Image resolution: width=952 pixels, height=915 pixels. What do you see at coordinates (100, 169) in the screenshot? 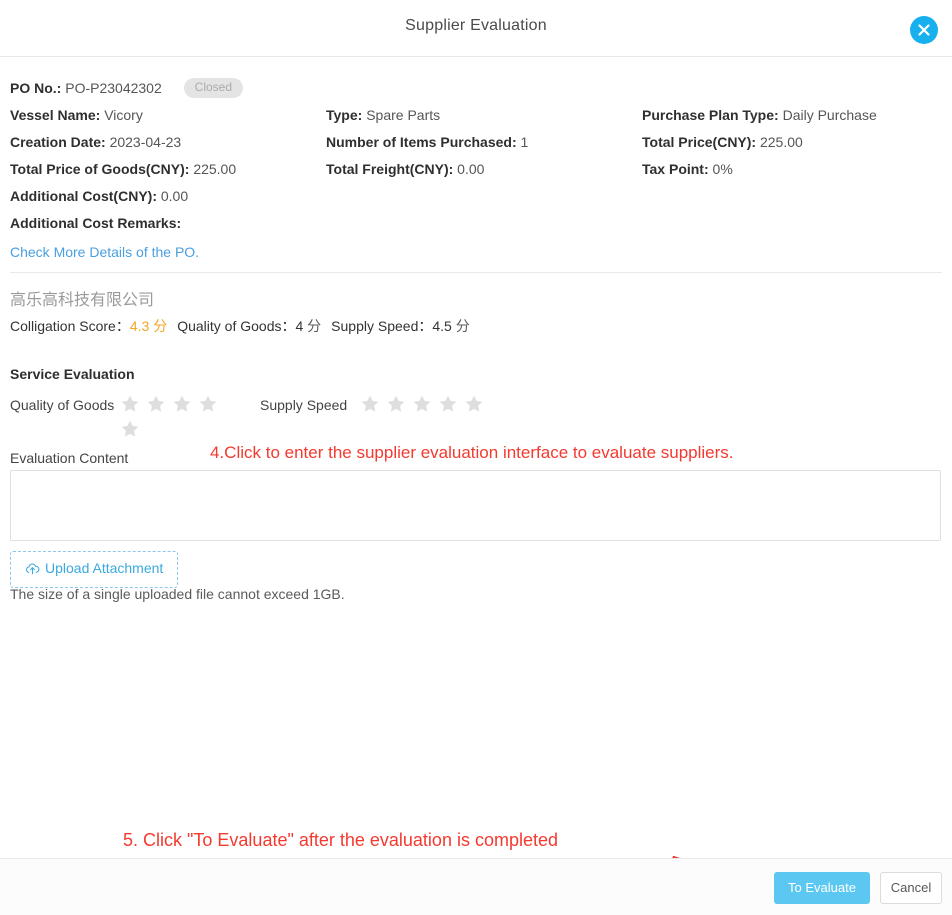
I see `goods-price-label: Total Price of Goods(CNY):` at bounding box center [100, 169].